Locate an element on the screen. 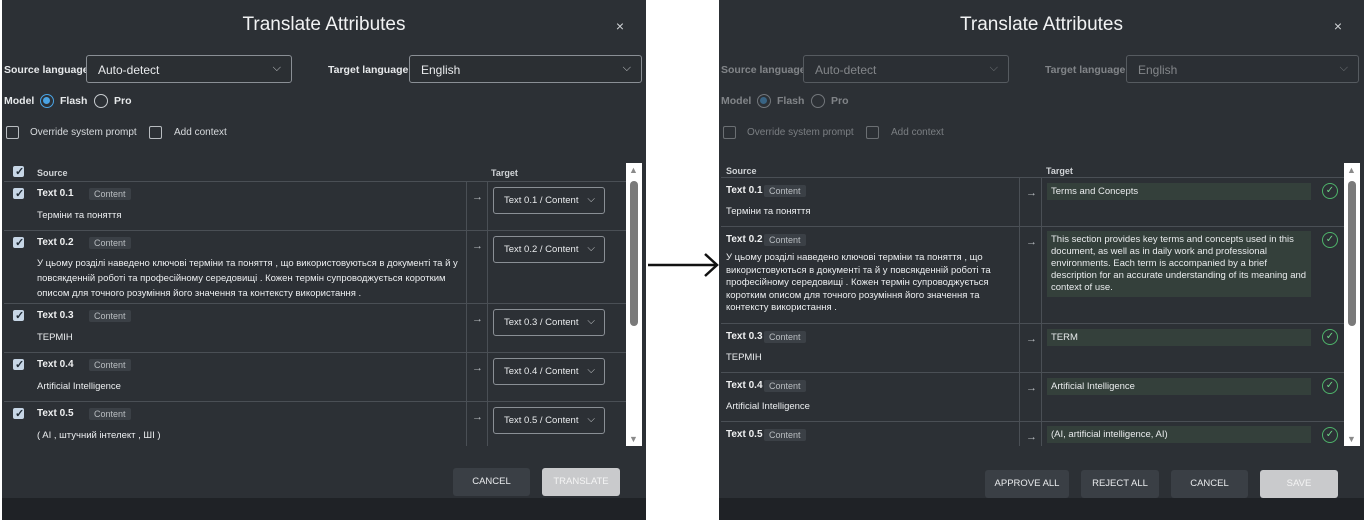 The image size is (1366, 528). translation-text: (AI, artificial intelligence, AI) is located at coordinates (1179, 434).